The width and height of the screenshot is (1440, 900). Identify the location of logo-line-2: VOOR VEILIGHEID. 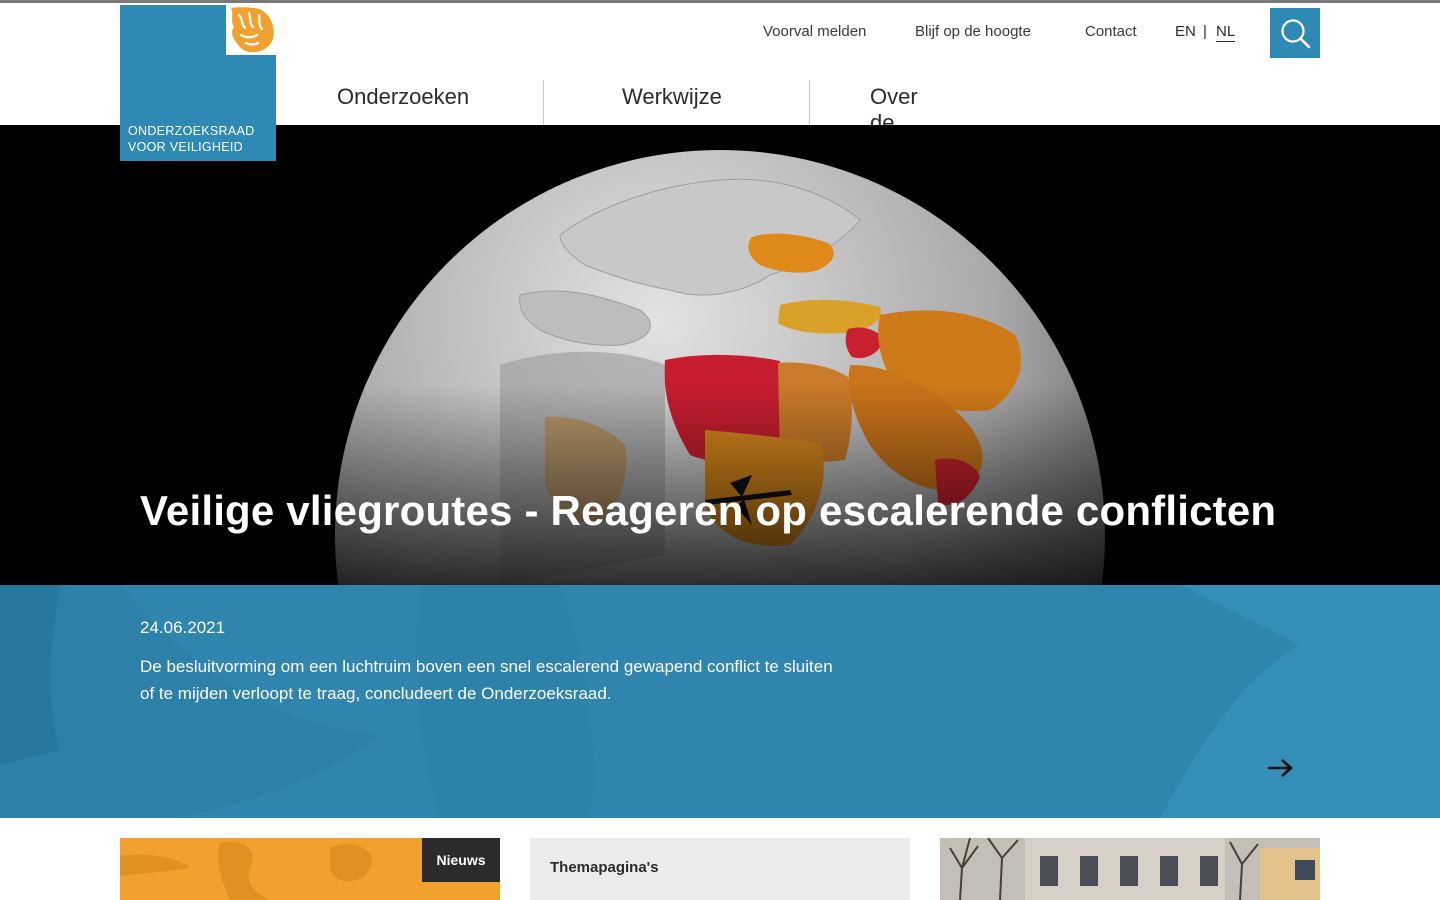
(185, 147).